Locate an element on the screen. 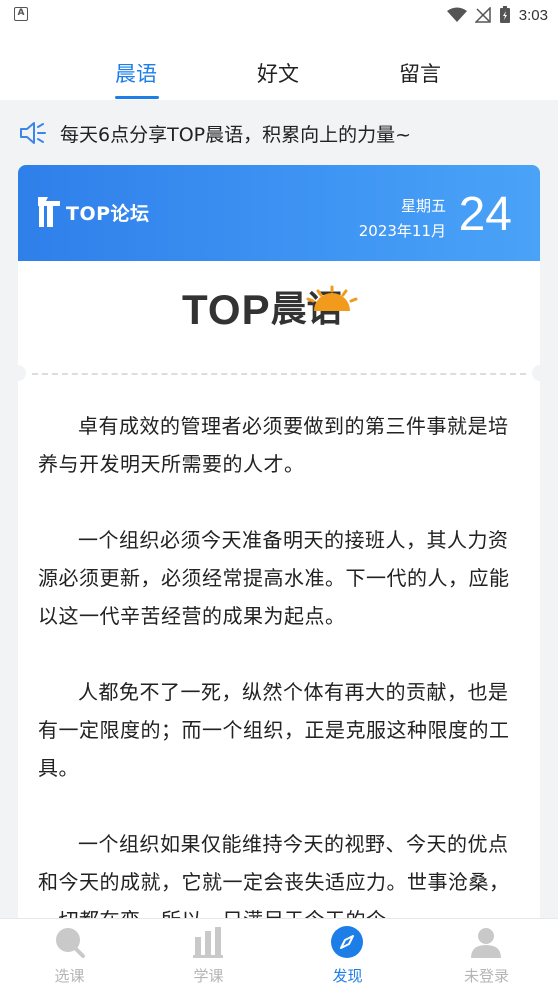  nav-faxian: 发现 is located at coordinates (347, 955).